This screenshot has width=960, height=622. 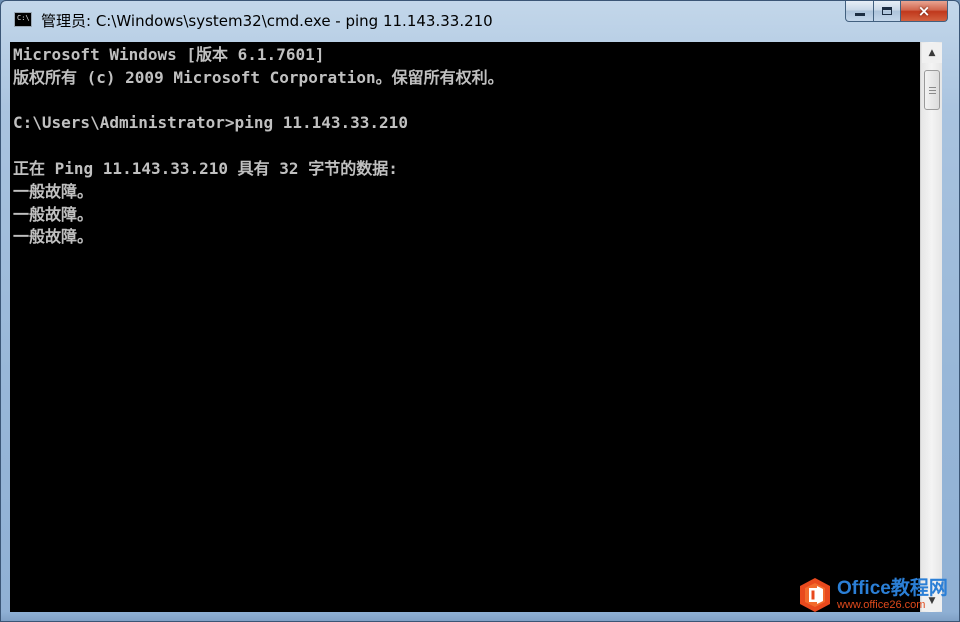 I want to click on maximize-icon, so click(x=887, y=11).